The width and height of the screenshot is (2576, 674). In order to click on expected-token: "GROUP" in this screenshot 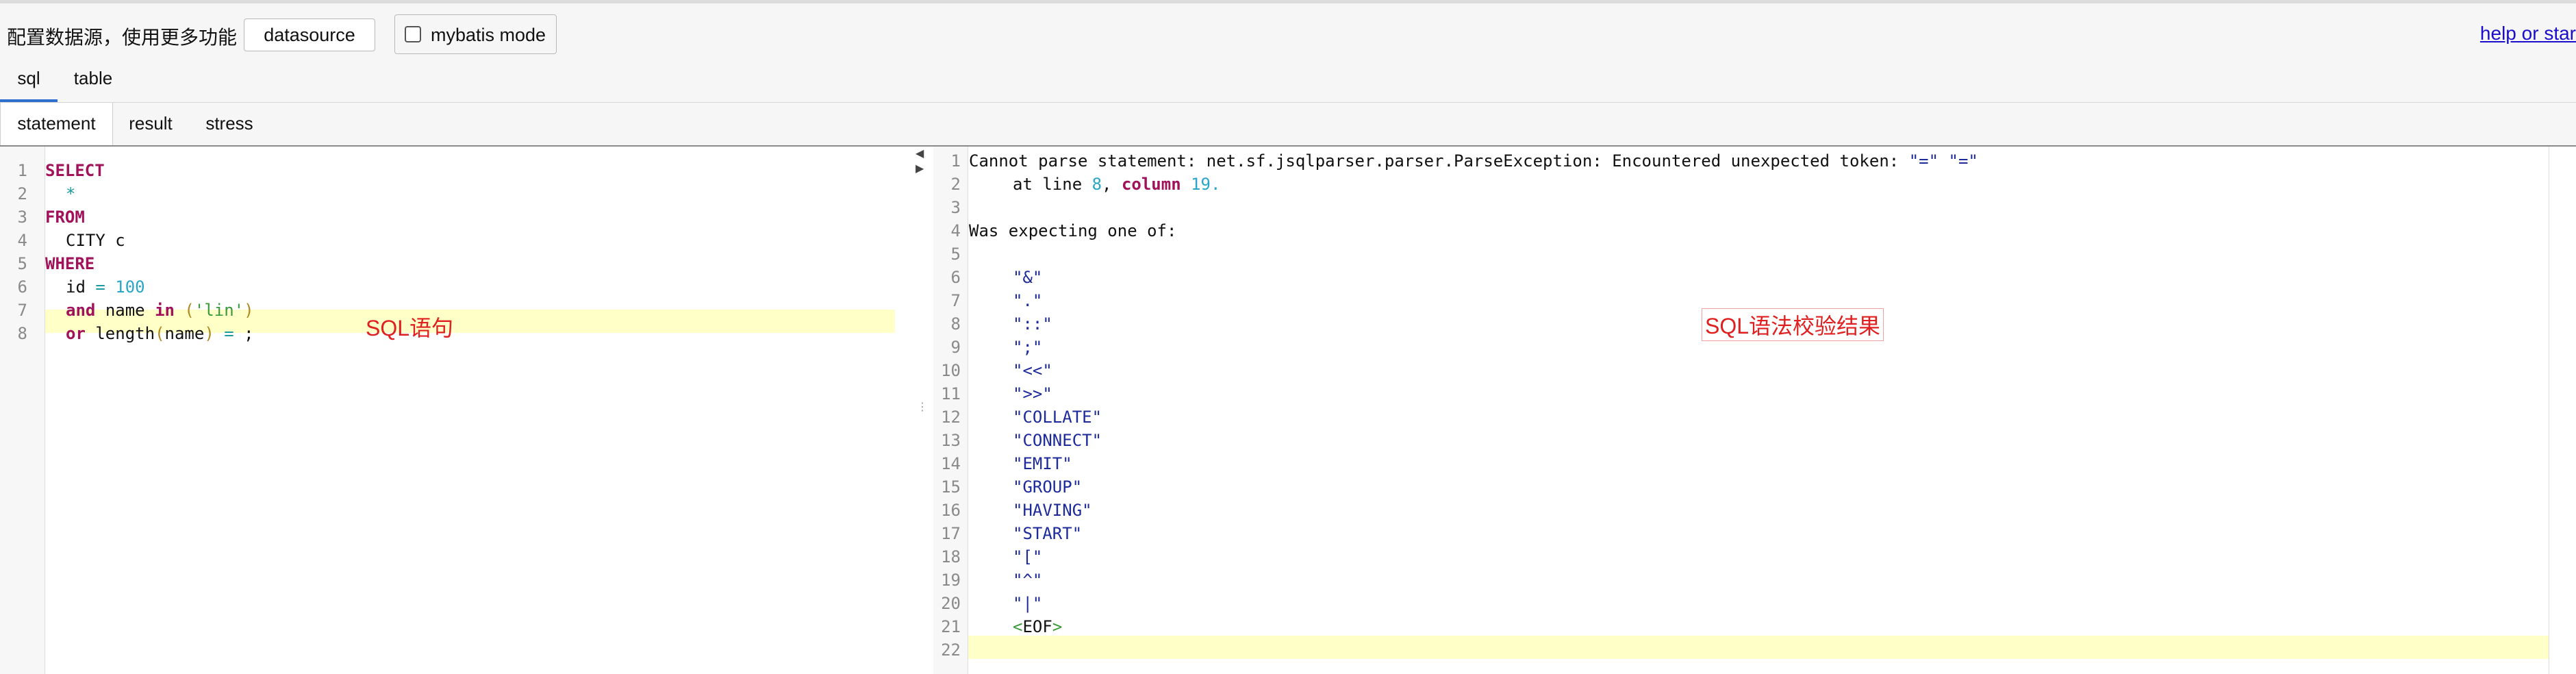, I will do `click(1048, 487)`.